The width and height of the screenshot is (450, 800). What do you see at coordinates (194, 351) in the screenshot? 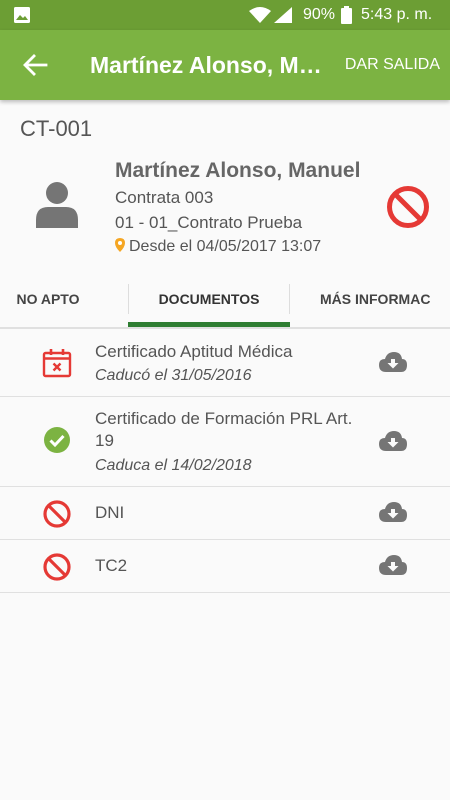
I see `document-name: Certificado Aptitud Médica` at bounding box center [194, 351].